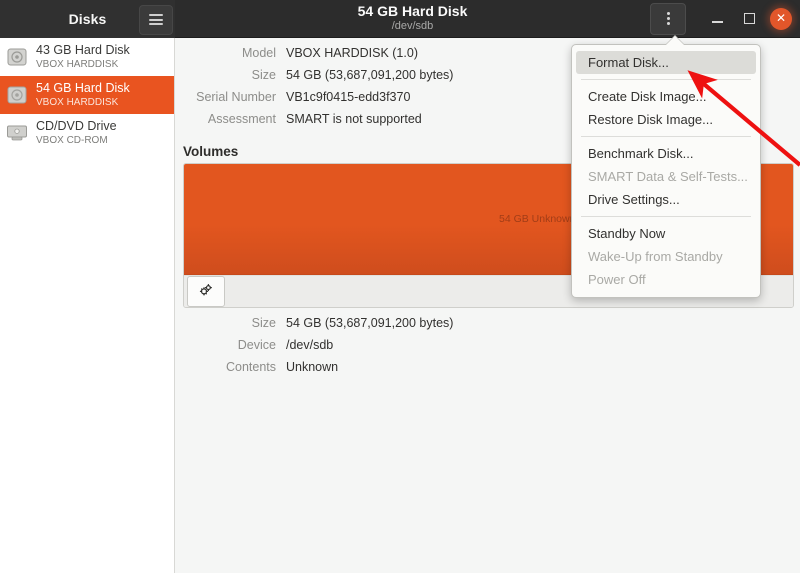 The image size is (800, 573). What do you see at coordinates (263, 323) in the screenshot?
I see `volume-detail-key: Size` at bounding box center [263, 323].